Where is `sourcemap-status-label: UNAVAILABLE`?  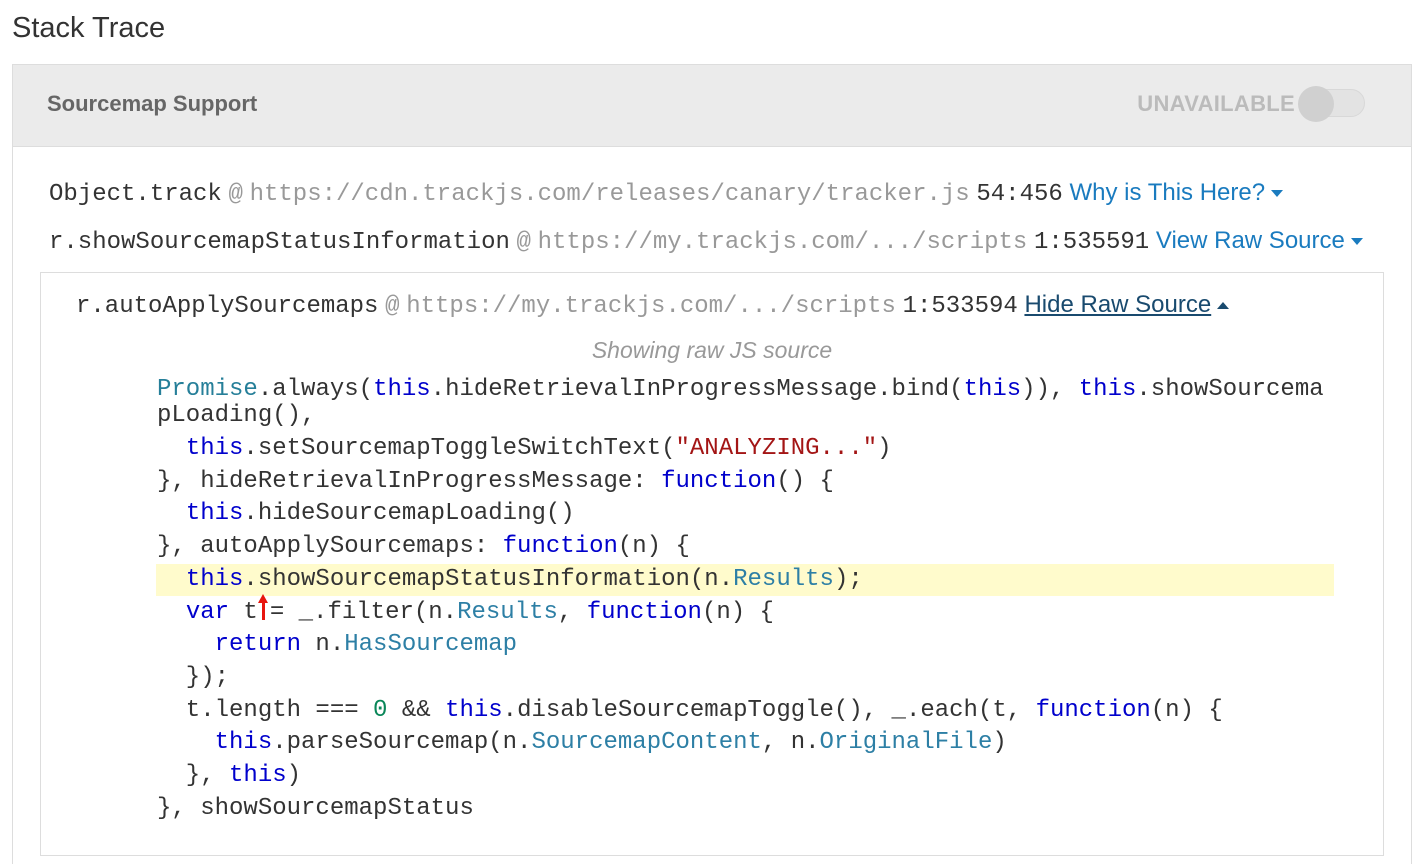 sourcemap-status-label: UNAVAILABLE is located at coordinates (1216, 103).